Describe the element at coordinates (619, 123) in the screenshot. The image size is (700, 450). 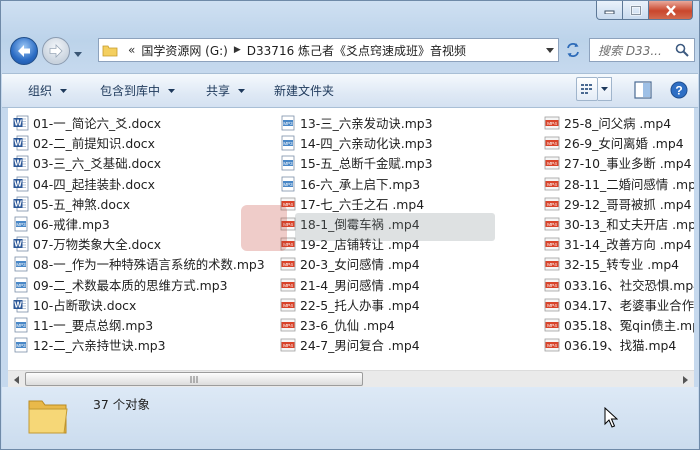
I see `file-item: MP4 25-8_问父病 .mp4` at that location.